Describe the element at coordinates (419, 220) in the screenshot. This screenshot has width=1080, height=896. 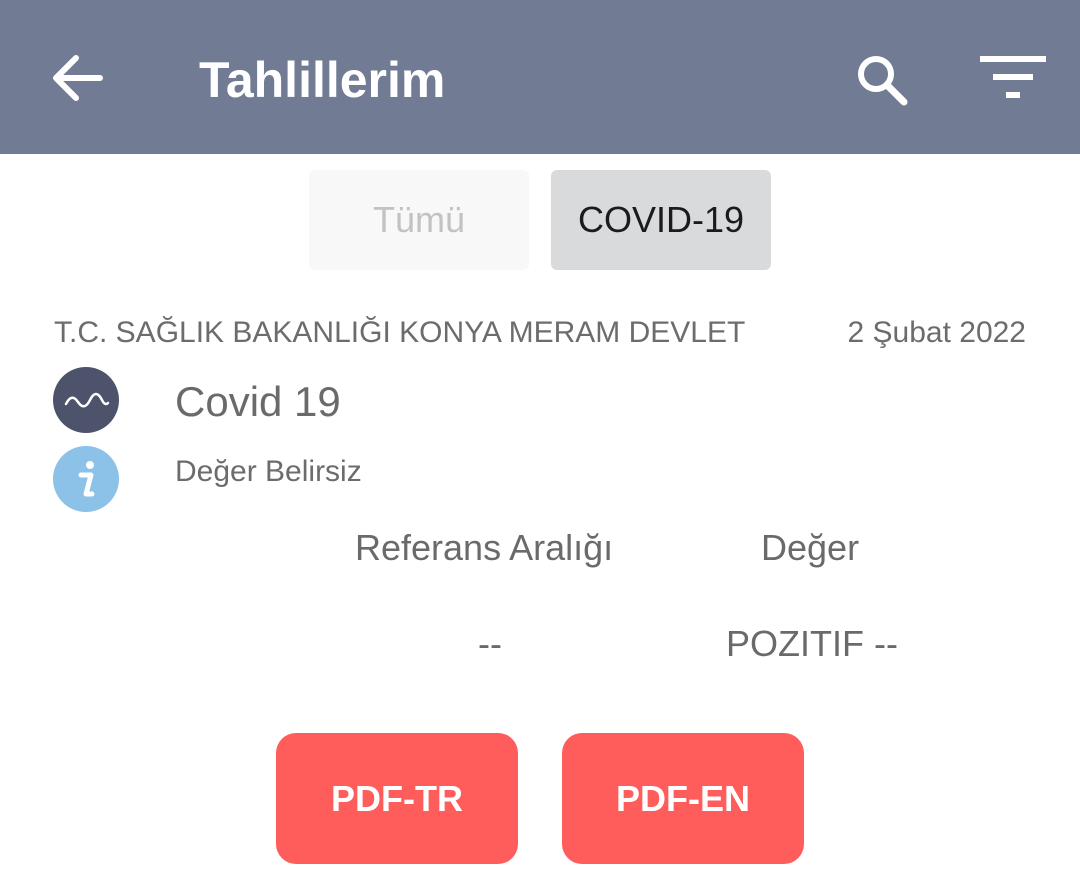
I see `tab-all: Tümü` at that location.